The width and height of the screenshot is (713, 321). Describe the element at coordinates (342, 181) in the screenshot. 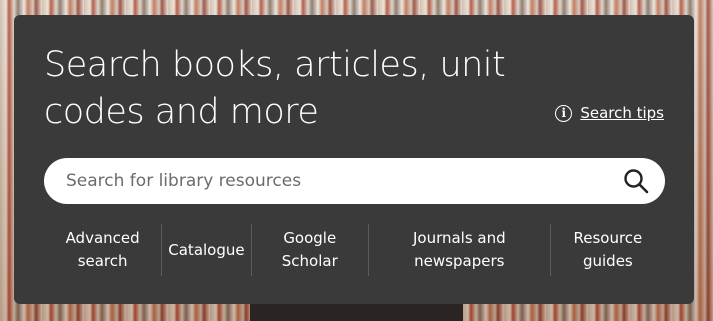

I see `search-input` at that location.